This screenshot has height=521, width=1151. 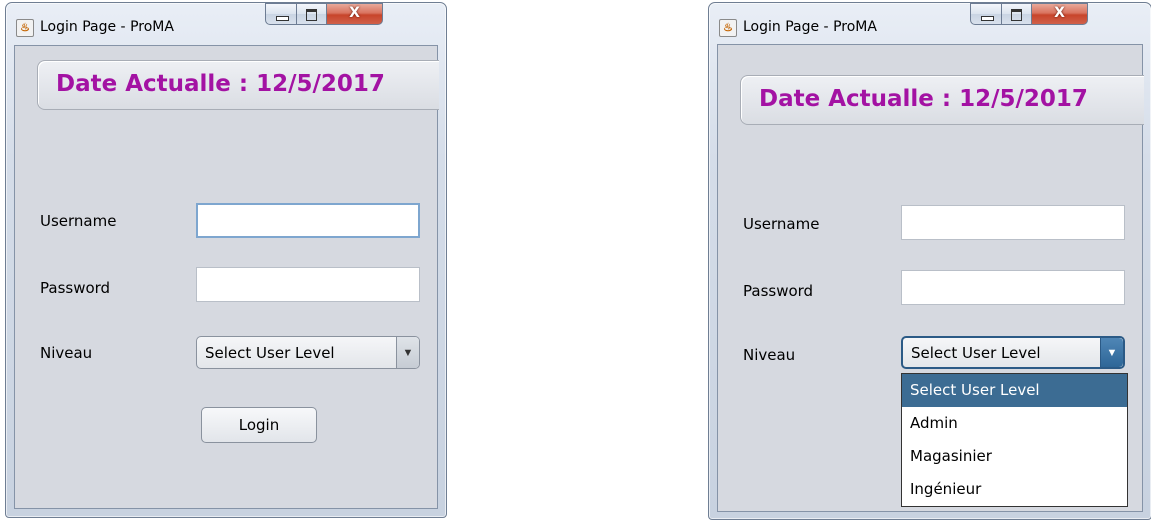 What do you see at coordinates (1014, 423) in the screenshot?
I see `dropdown-option: Admin` at bounding box center [1014, 423].